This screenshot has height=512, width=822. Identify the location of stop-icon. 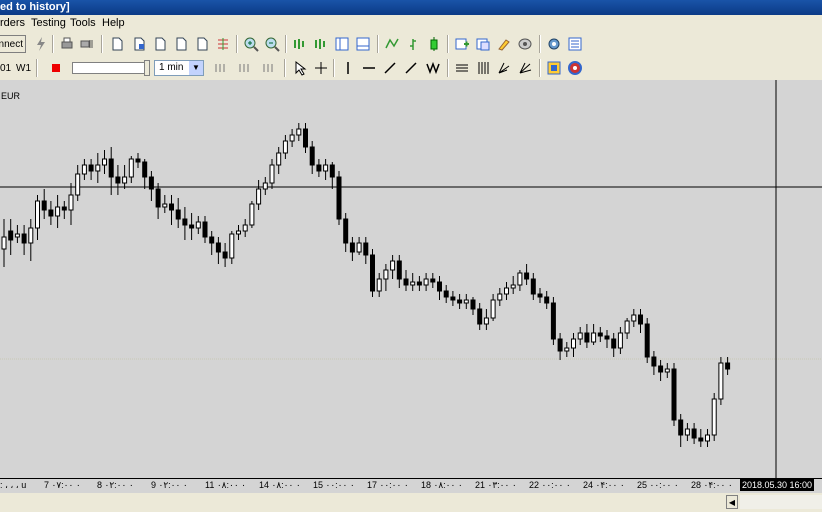
(56, 68).